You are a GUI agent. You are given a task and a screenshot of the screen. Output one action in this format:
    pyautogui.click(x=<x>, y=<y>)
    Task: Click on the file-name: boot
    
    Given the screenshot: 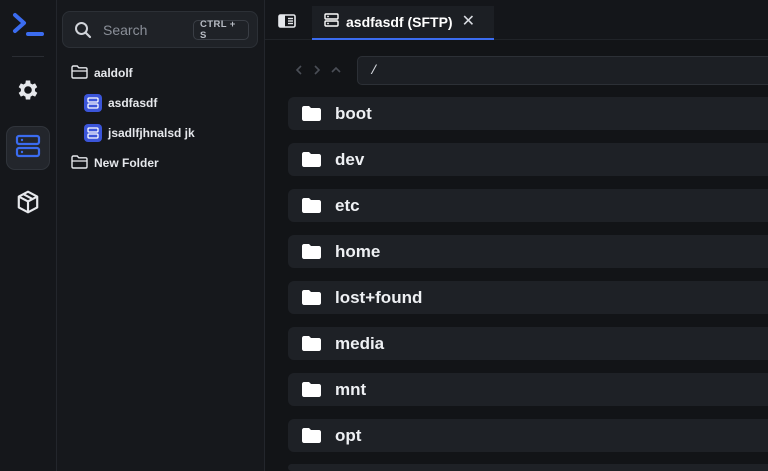 What is the action you would take?
    pyautogui.click(x=353, y=113)
    